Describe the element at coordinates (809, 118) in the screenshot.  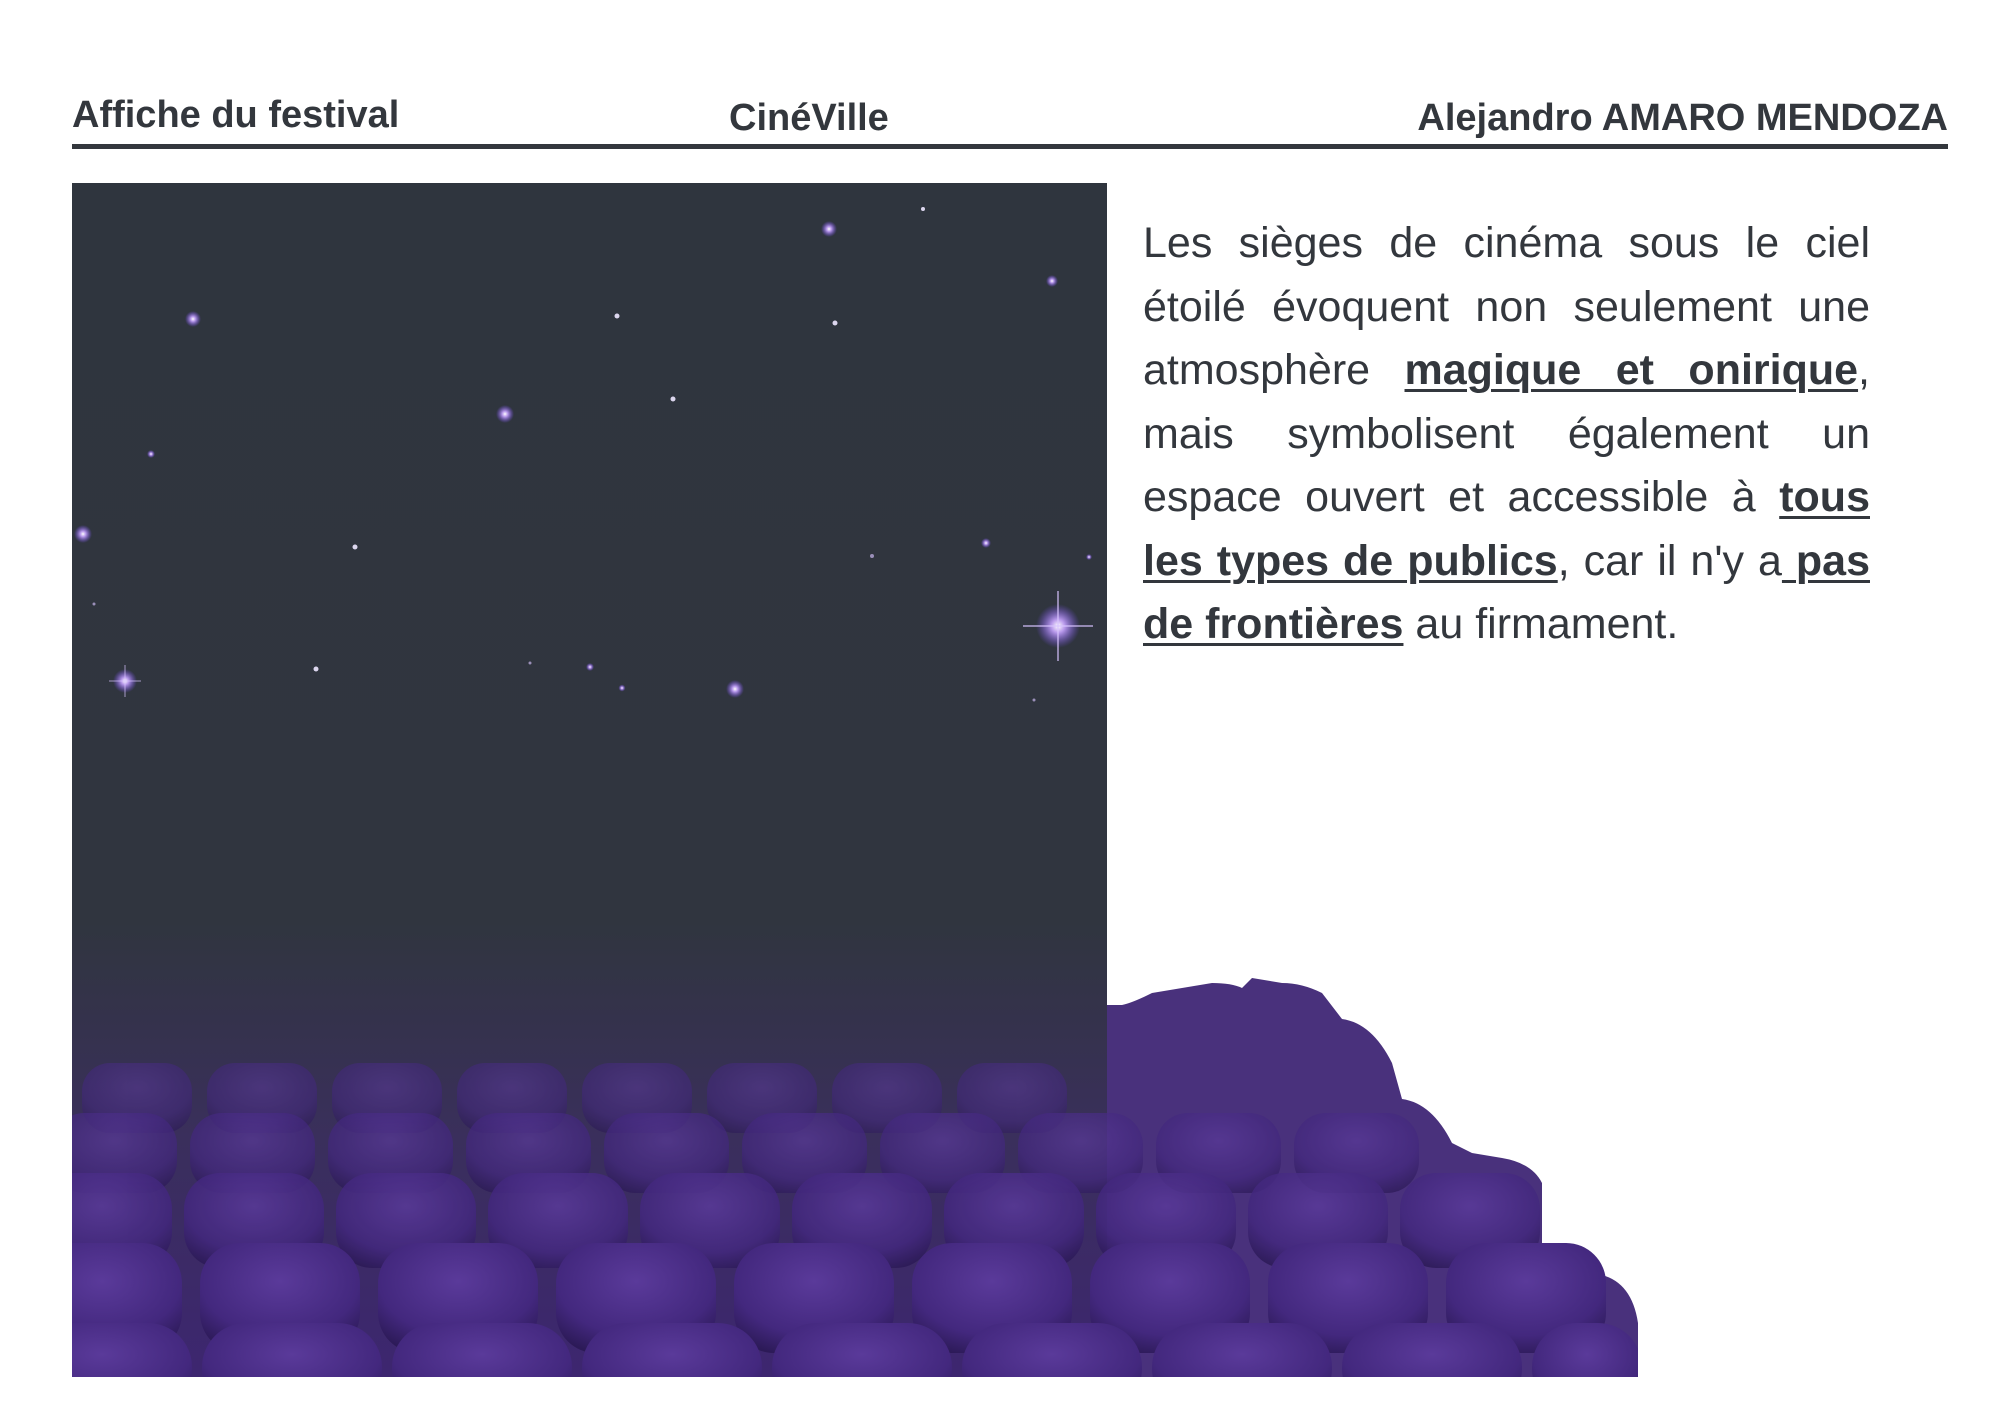
I see `header-center-title: CinéVille` at that location.